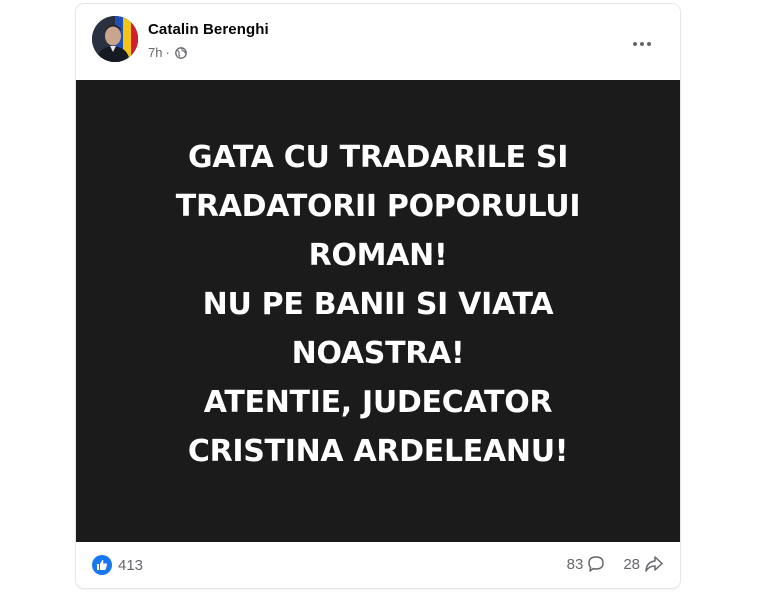 The height and width of the screenshot is (592, 760). I want to click on like-reaction-icon, so click(102, 565).